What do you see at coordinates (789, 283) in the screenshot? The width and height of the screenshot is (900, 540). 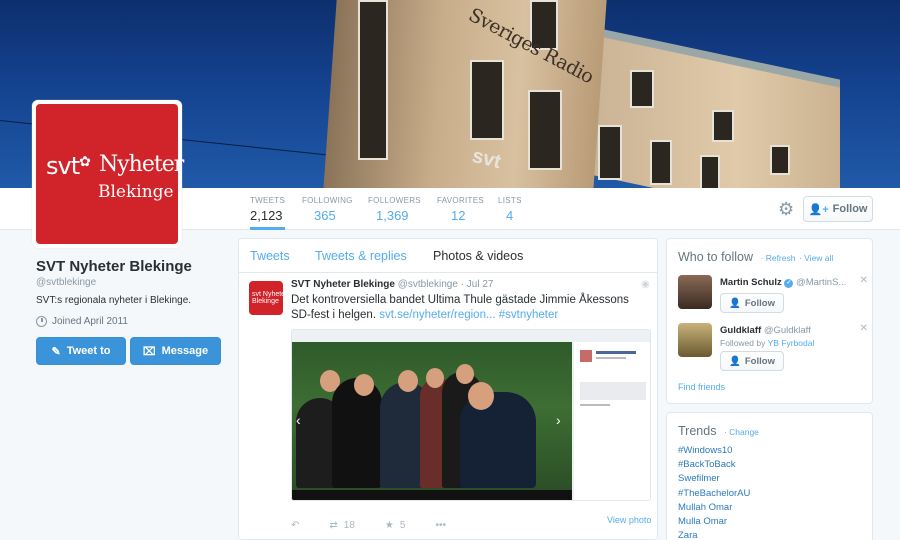 I see `verified-icon: ✓` at bounding box center [789, 283].